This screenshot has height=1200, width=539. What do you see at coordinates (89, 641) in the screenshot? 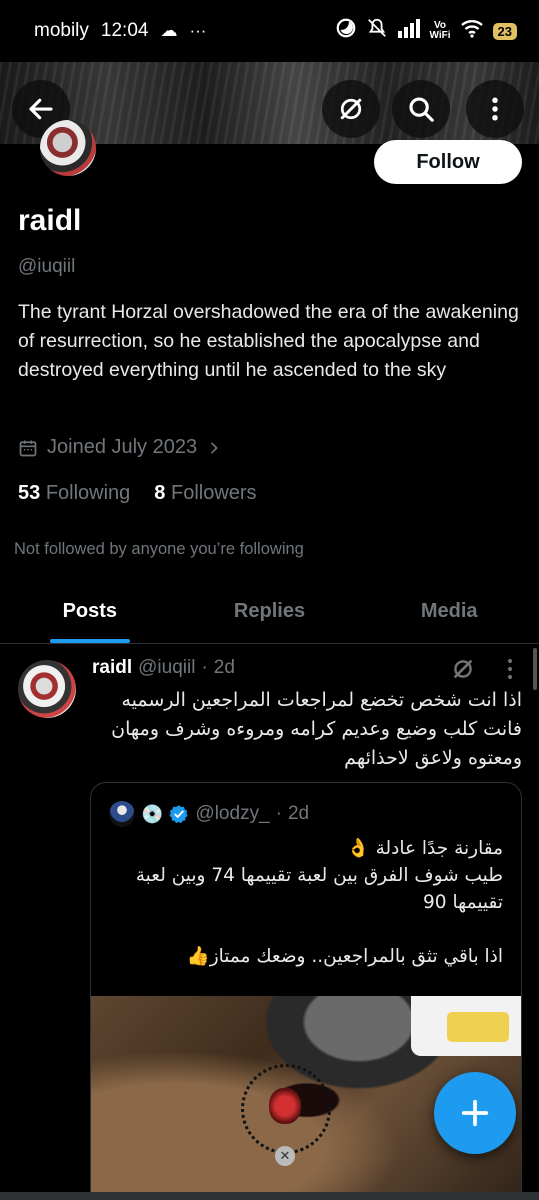
I see `active-tab-indicator` at bounding box center [89, 641].